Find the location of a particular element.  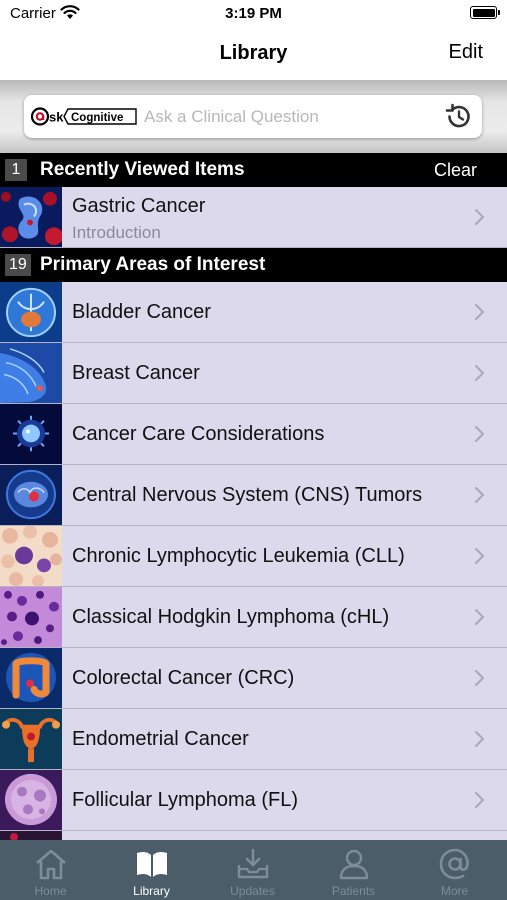

tab-updates: Updates is located at coordinates (252, 870).